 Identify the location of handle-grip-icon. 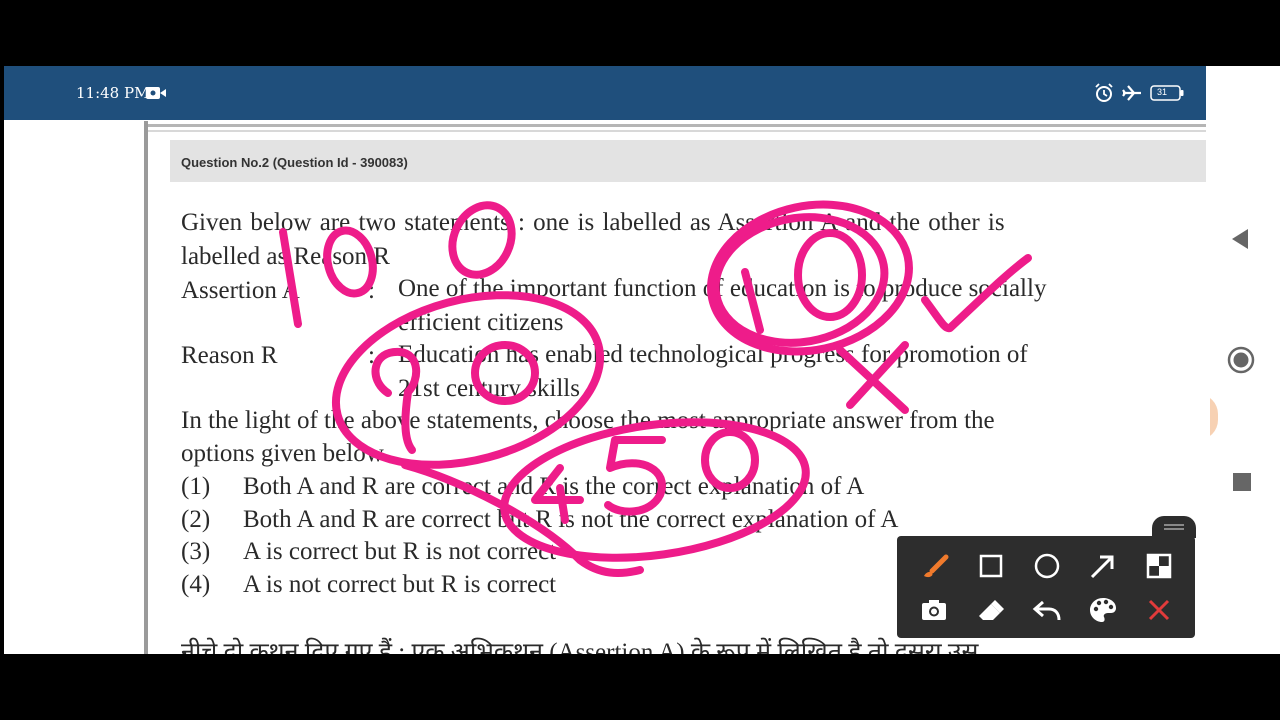
(1174, 525).